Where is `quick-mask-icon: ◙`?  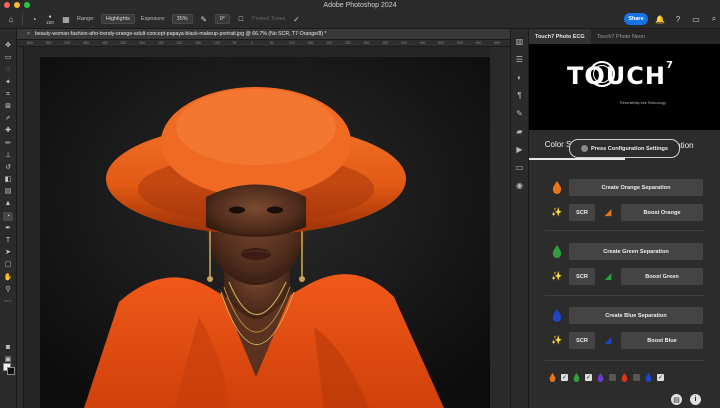 quick-mask-icon: ◙ is located at coordinates (8, 347).